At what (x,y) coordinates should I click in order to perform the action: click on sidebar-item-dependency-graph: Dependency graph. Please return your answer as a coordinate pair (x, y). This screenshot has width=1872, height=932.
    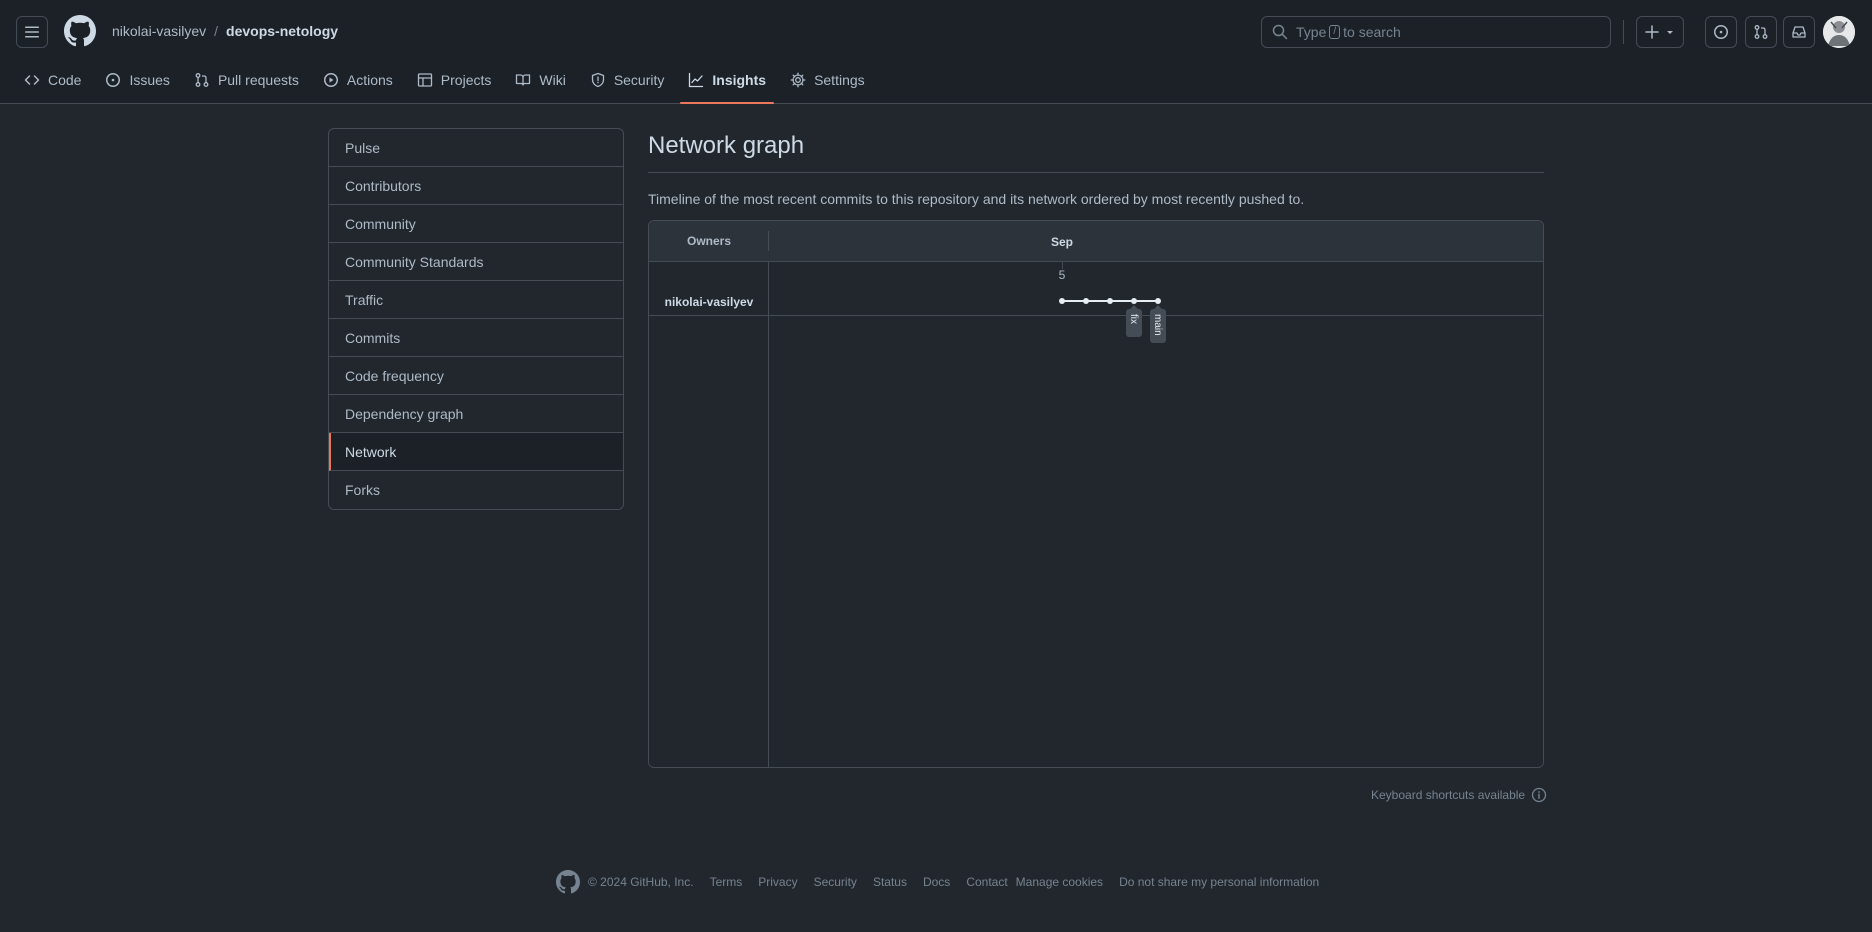
    Looking at the image, I should click on (476, 414).